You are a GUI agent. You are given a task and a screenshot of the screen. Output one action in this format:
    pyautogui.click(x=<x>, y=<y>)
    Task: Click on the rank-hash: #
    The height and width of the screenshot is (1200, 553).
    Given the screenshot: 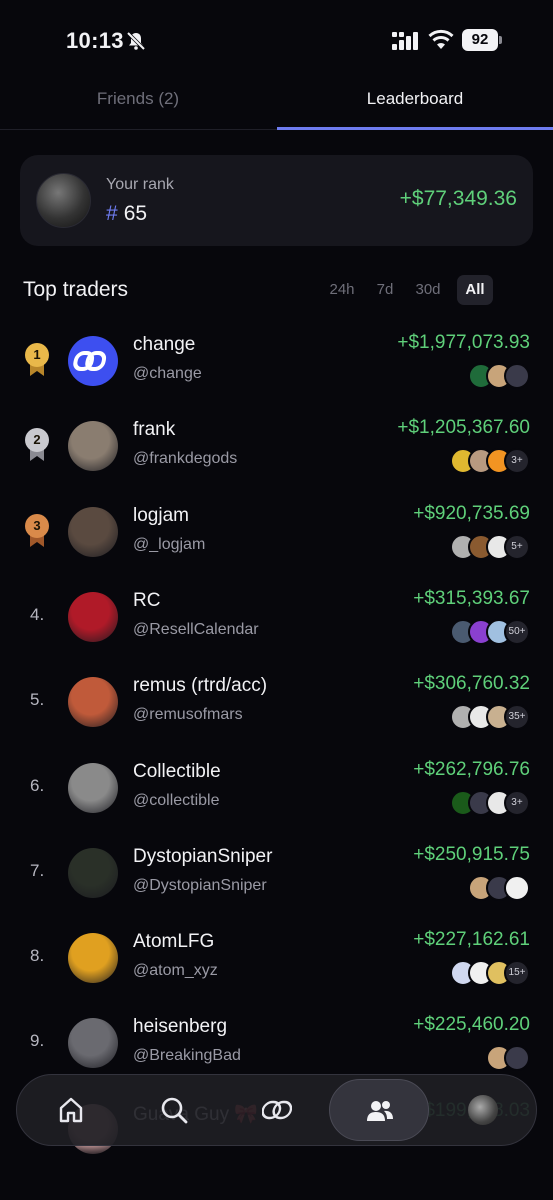 What is the action you would take?
    pyautogui.click(x=112, y=213)
    